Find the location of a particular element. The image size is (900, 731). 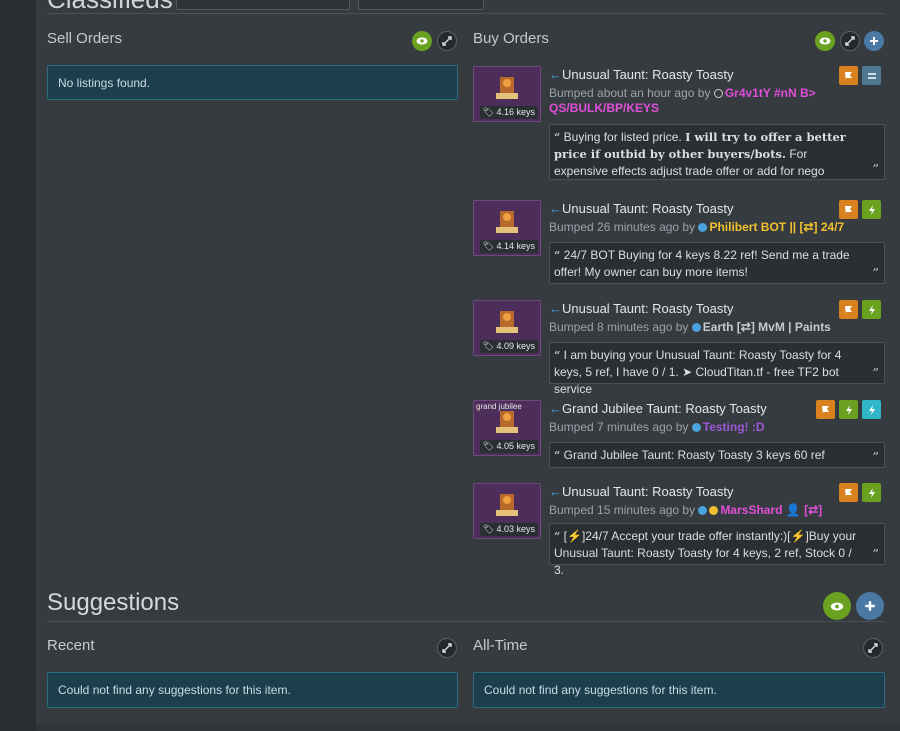

bumped-text: Bumped 7 minutes ago by is located at coordinates (619, 427).